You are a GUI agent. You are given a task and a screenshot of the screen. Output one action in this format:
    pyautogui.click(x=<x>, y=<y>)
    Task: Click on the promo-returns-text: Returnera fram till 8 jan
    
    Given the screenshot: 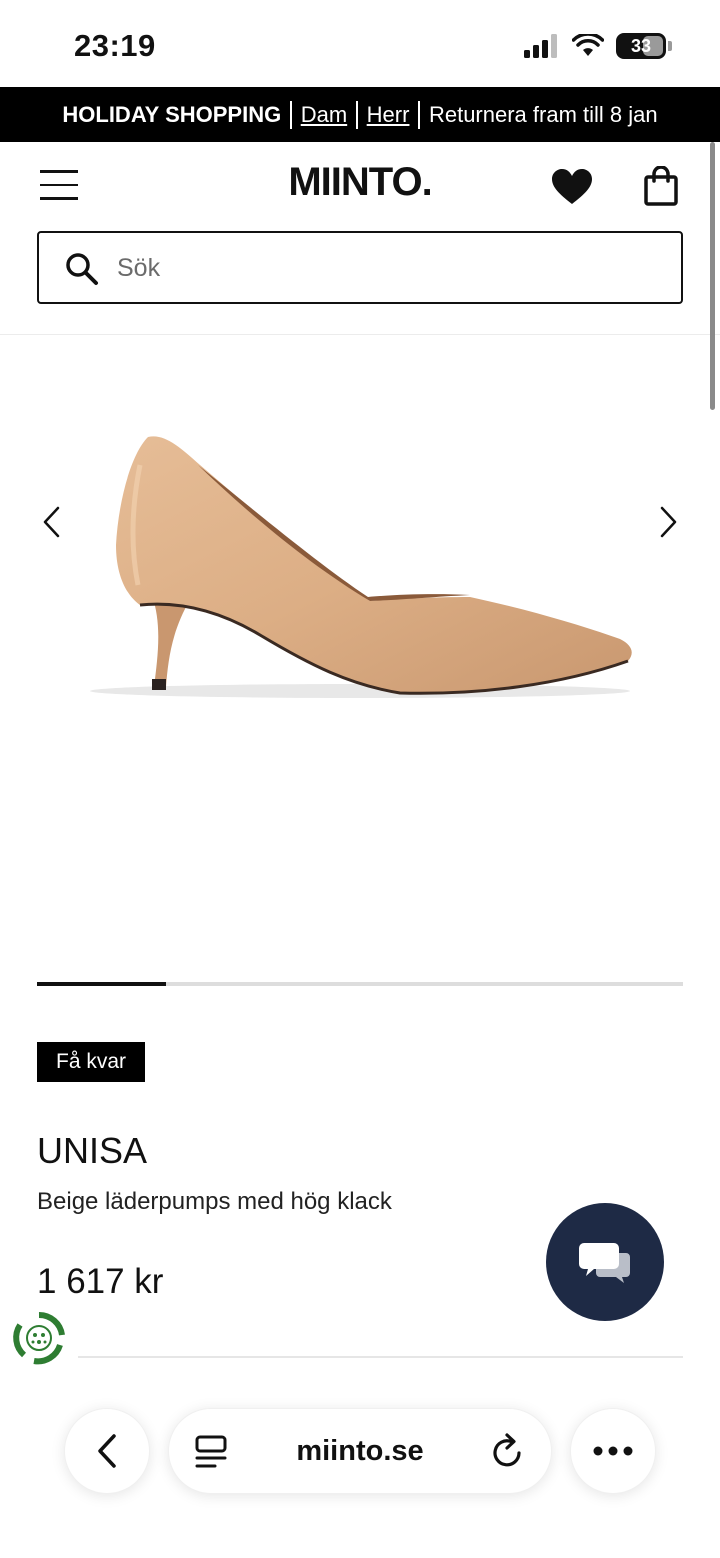 What is the action you would take?
    pyautogui.click(x=543, y=114)
    